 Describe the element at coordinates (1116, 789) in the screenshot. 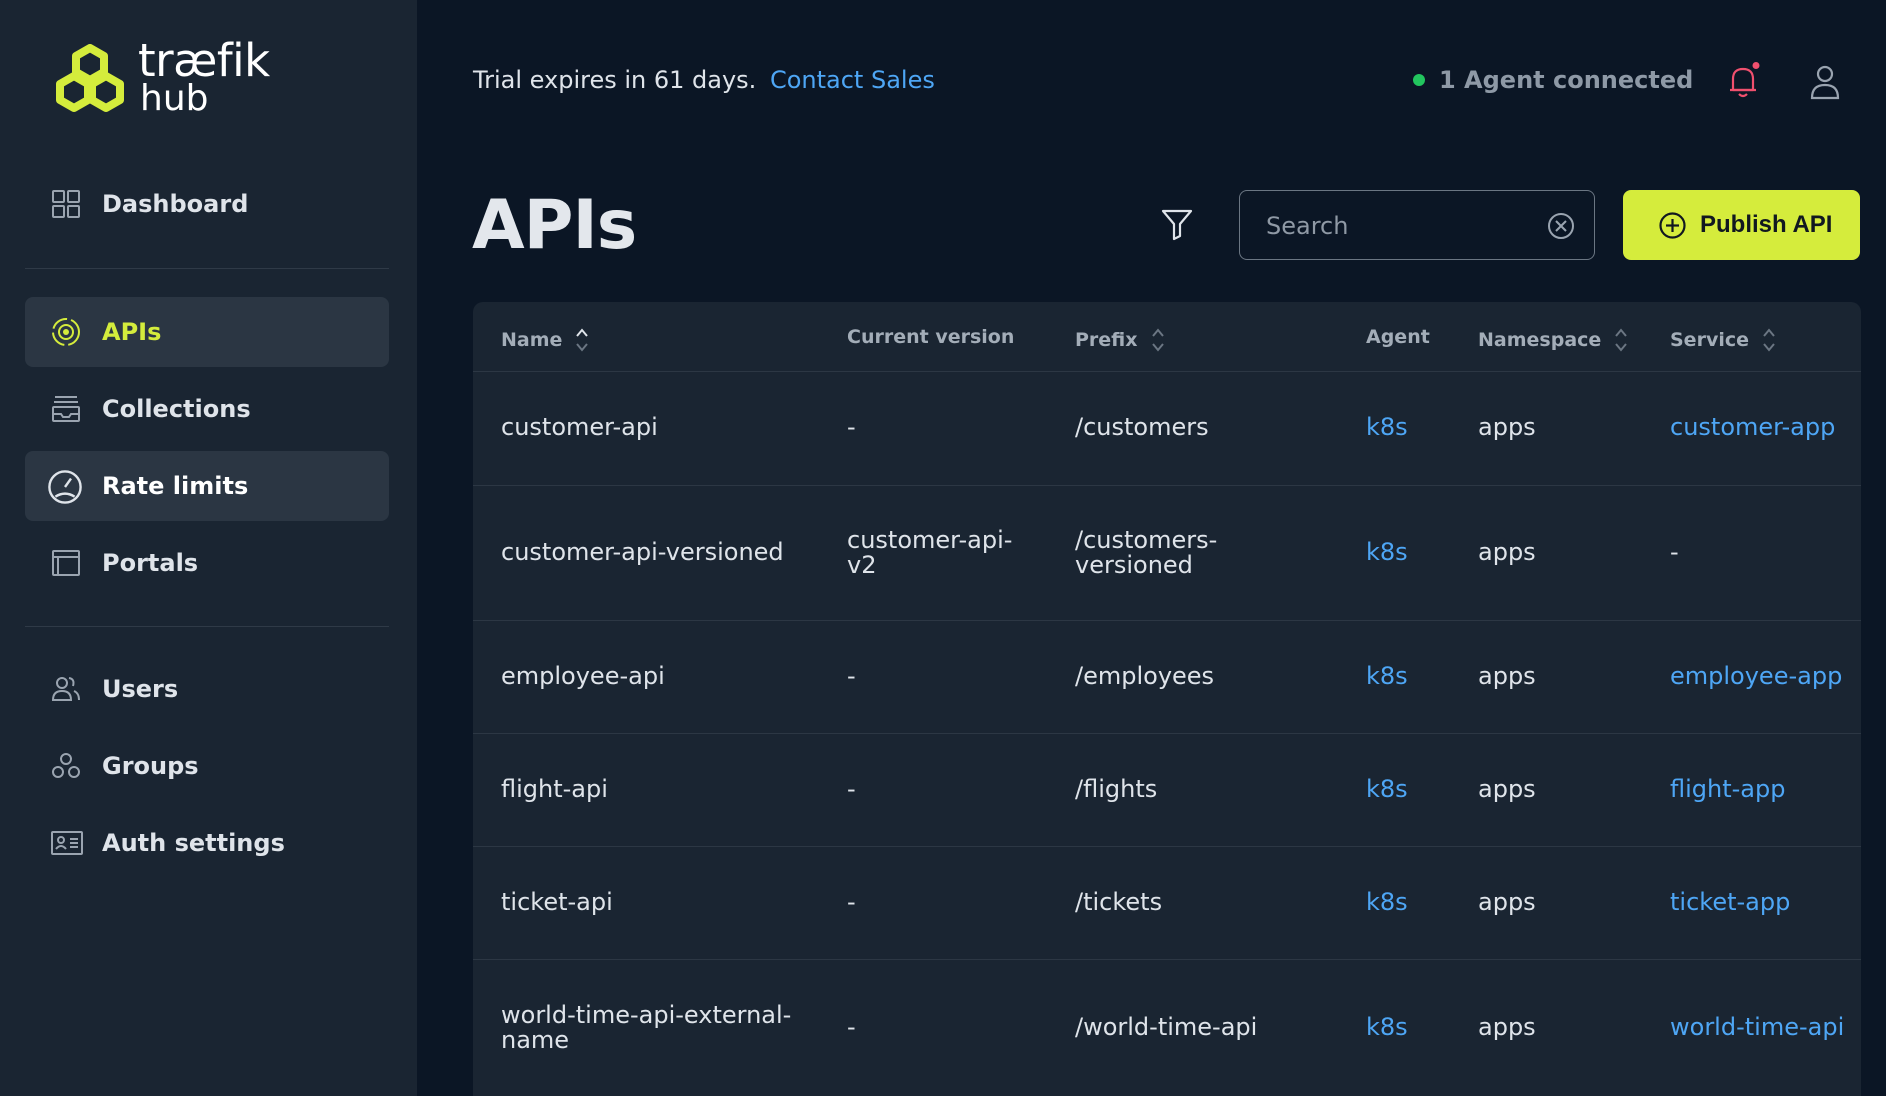

I see `prefix-cell: /flights` at that location.